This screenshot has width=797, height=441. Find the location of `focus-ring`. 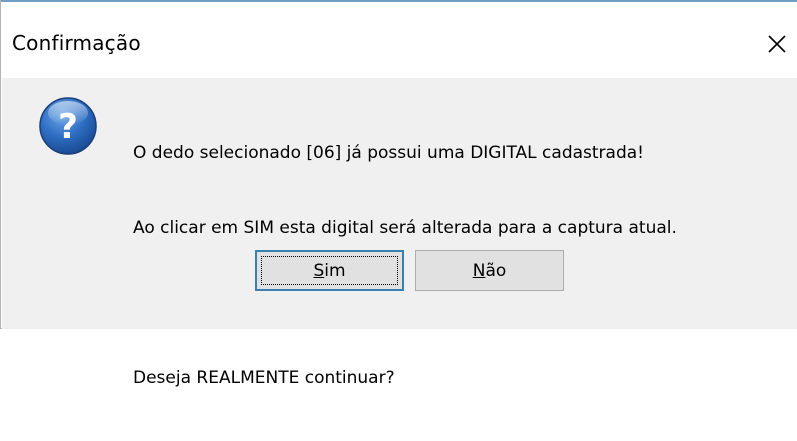

focus-ring is located at coordinates (329, 270).